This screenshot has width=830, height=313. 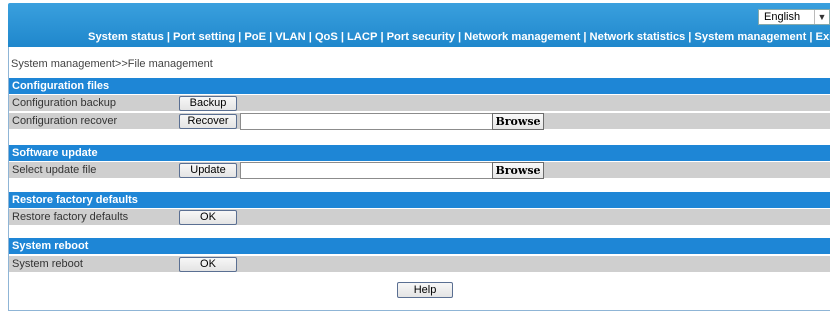 I want to click on restore-factory-defaults-label: Restore factory defaults, so click(x=70, y=217).